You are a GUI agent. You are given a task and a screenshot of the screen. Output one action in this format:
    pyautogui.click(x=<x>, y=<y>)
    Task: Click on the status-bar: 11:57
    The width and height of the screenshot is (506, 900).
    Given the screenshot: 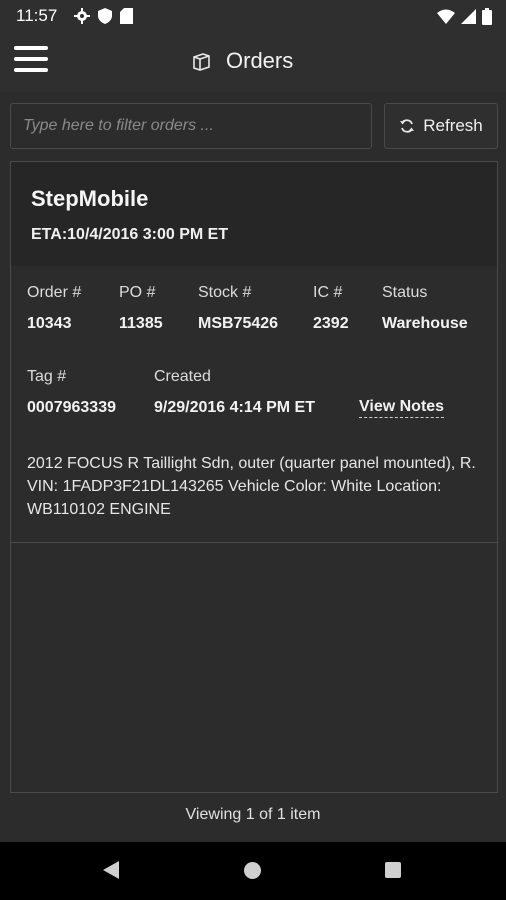 What is the action you would take?
    pyautogui.click(x=253, y=17)
    